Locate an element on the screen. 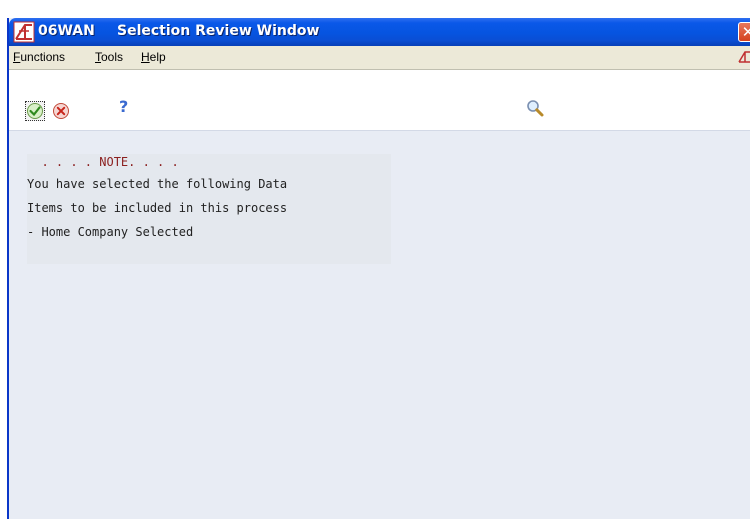 The image size is (750, 519). checkmark-icon is located at coordinates (35, 111).